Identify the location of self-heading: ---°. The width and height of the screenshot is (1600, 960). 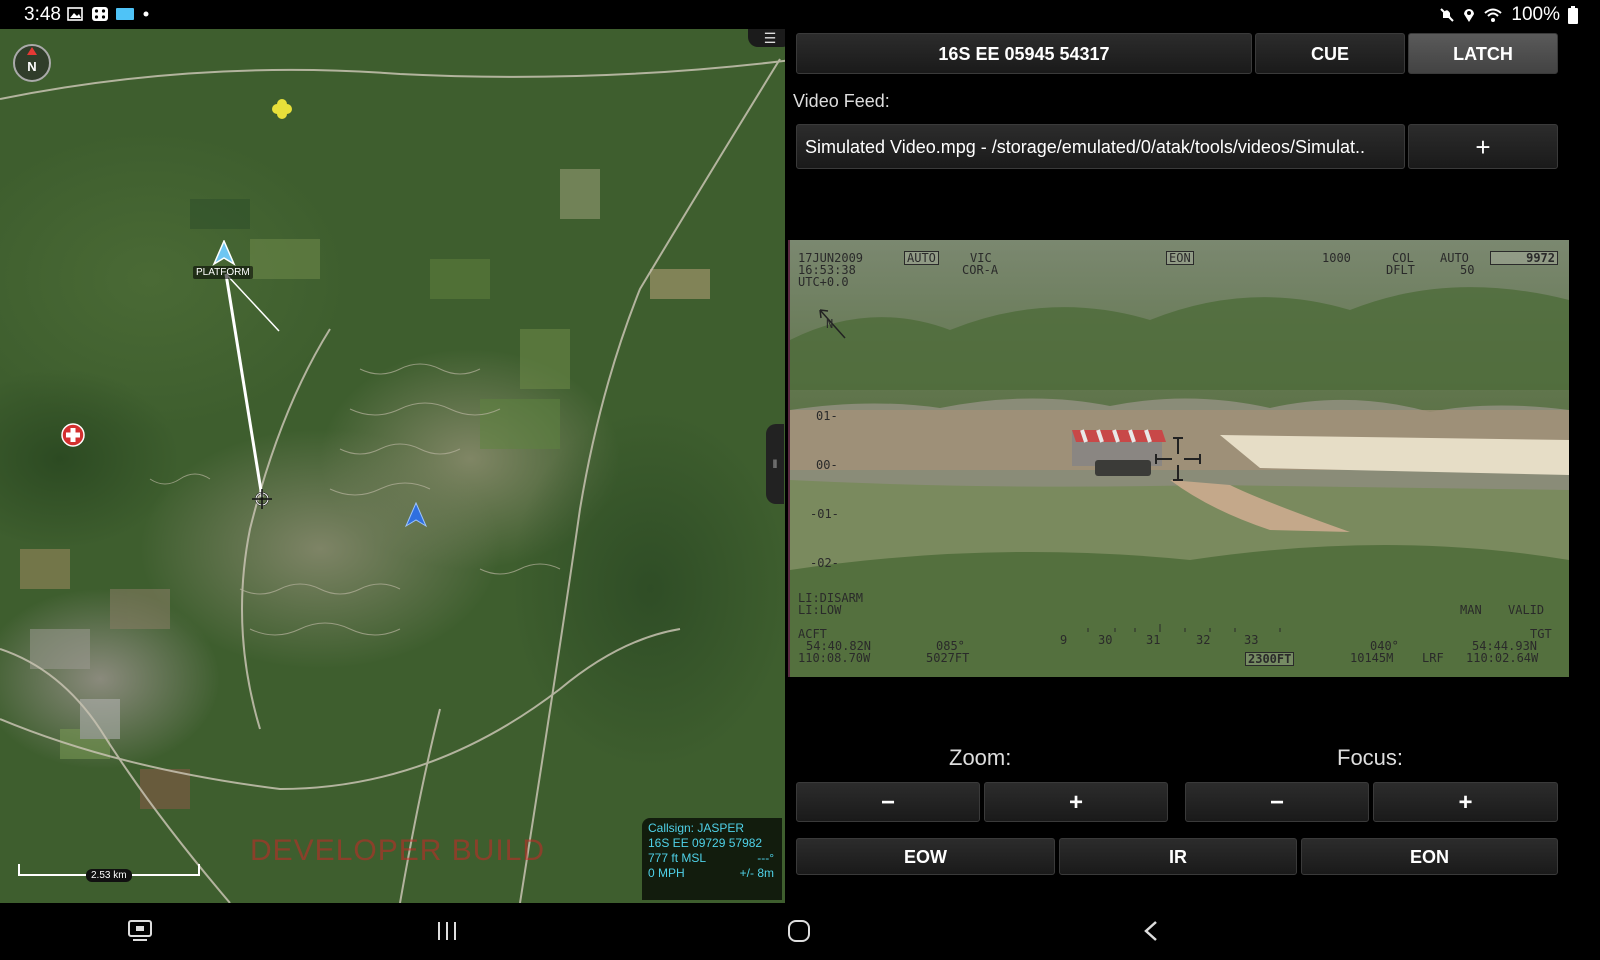
(765, 858).